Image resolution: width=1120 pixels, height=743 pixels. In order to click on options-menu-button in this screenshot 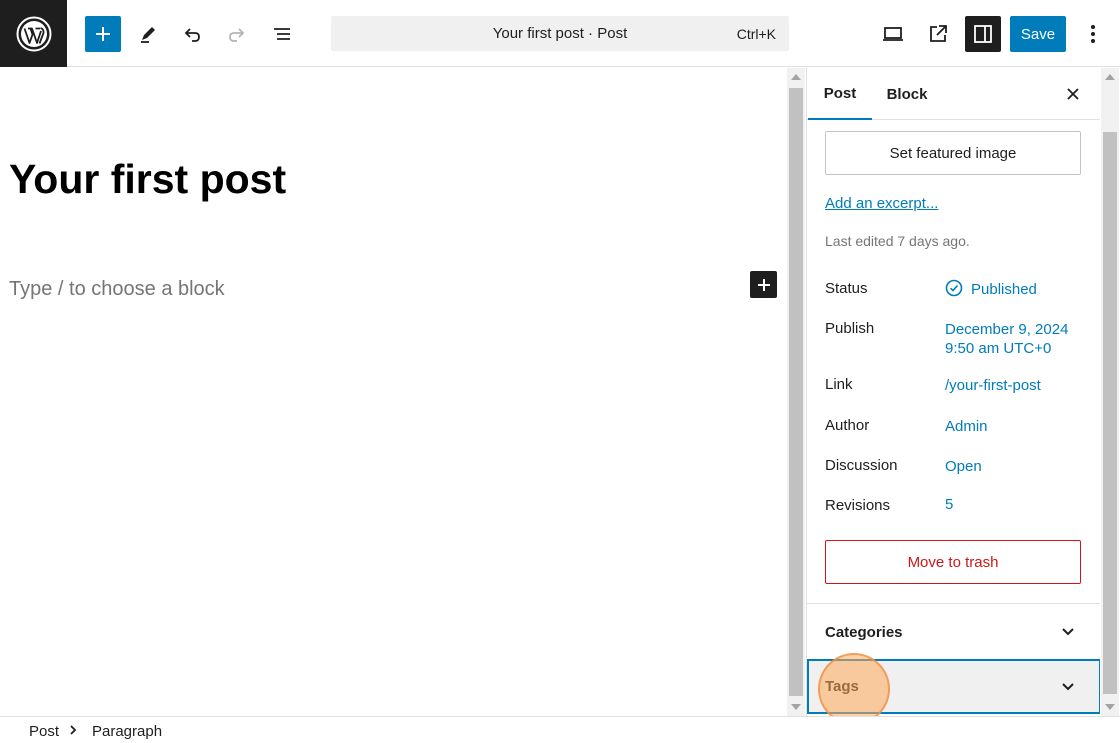, I will do `click(1093, 34)`.